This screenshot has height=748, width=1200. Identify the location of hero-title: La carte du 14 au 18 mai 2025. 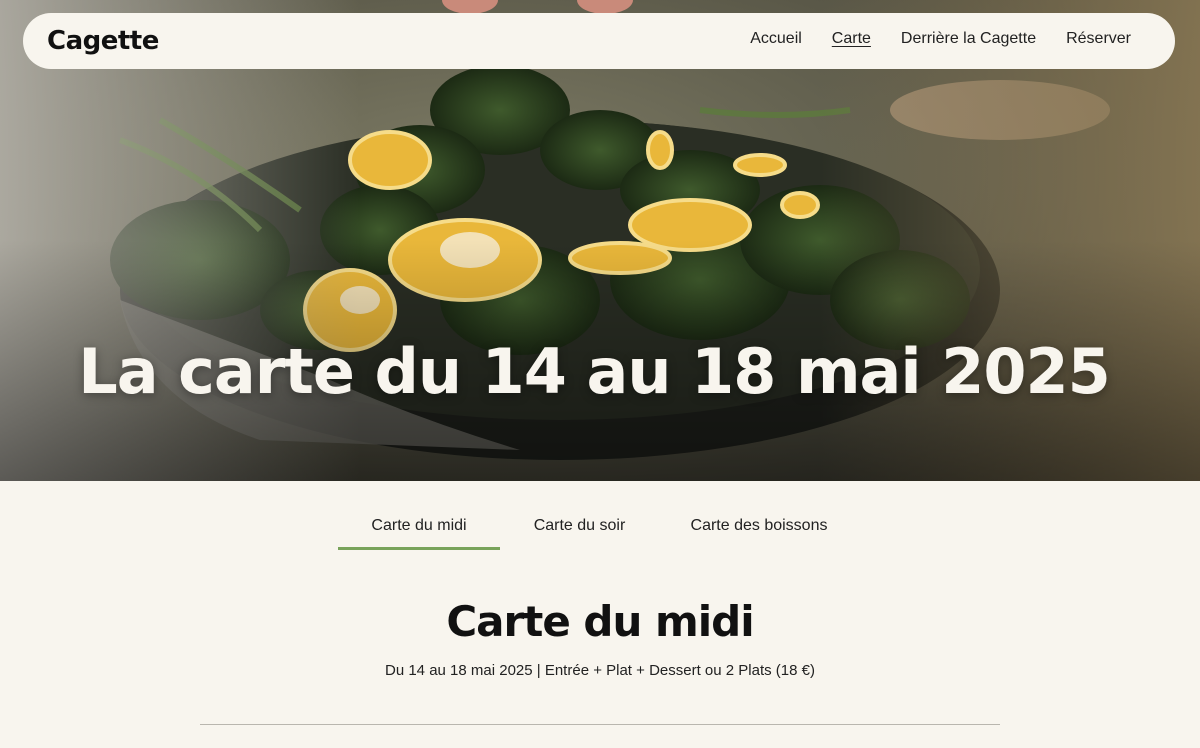
(594, 371).